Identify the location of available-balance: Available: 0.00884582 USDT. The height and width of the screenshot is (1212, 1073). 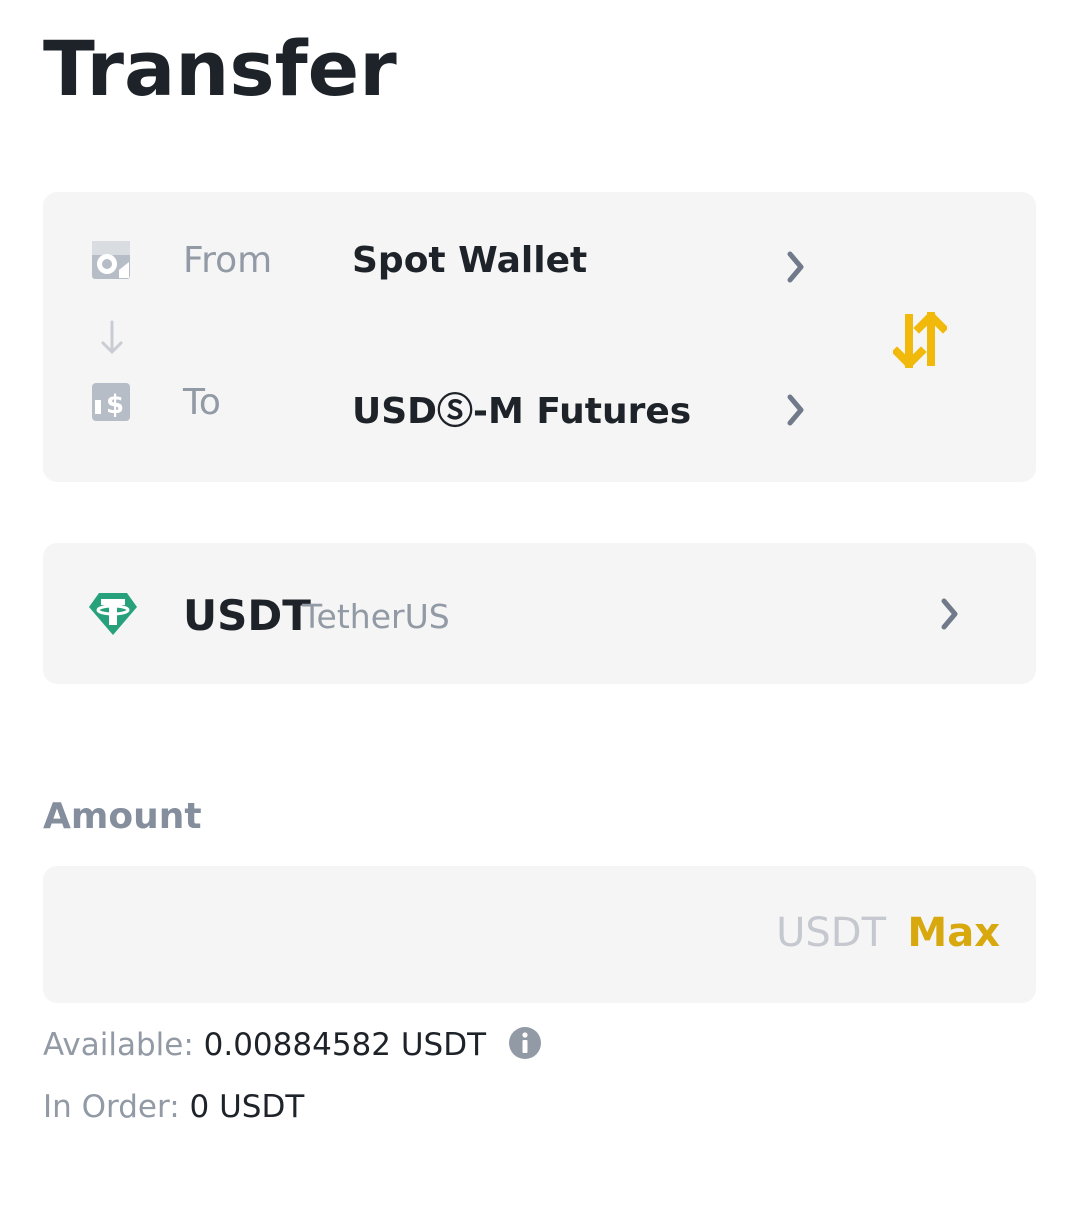
(292, 1044).